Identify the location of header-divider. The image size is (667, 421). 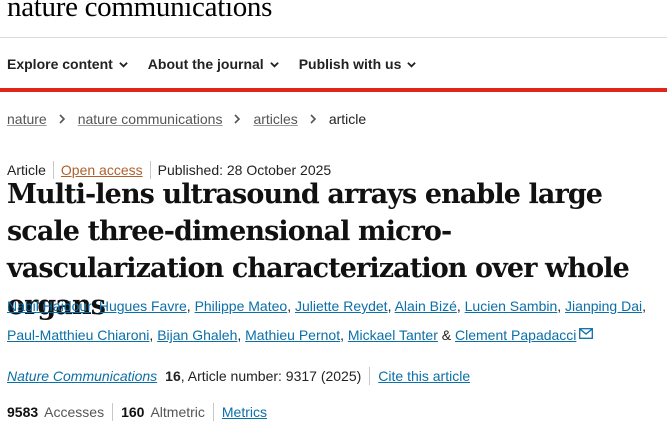
(333, 37).